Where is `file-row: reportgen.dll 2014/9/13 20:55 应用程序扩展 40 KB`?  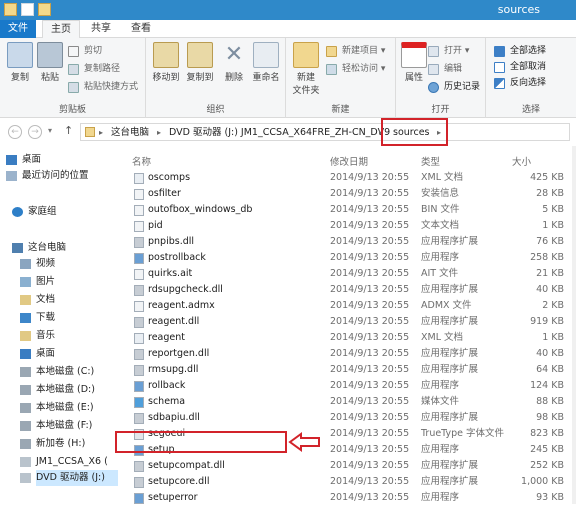 file-row: reportgen.dll 2014/9/13 20:55 应用程序扩展 40 KB is located at coordinates (347, 354).